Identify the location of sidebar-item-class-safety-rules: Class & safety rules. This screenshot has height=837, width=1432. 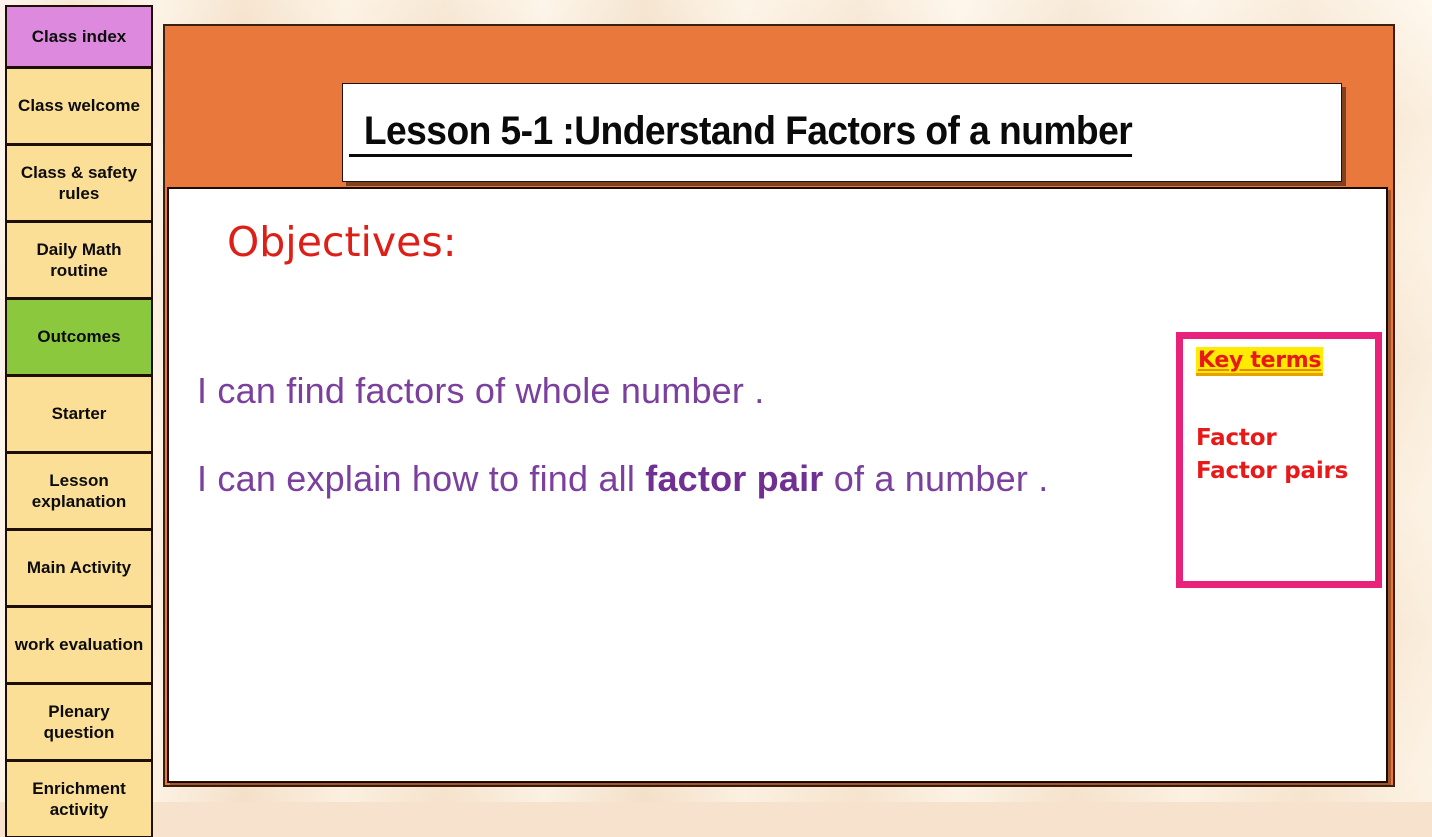
(79, 182).